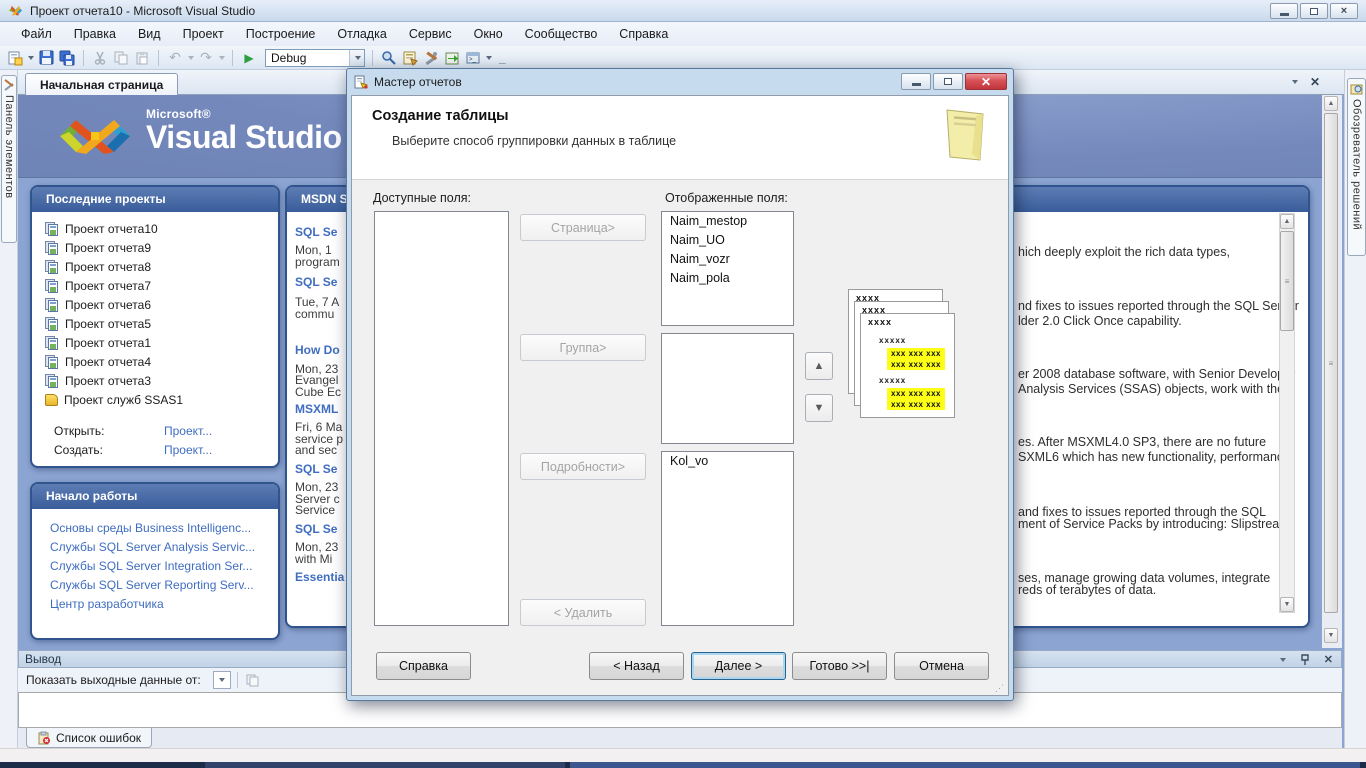 Image resolution: width=1366 pixels, height=768 pixels. Describe the element at coordinates (161, 604) in the screenshot. I see `getting-started-link: Центр разработчика` at that location.